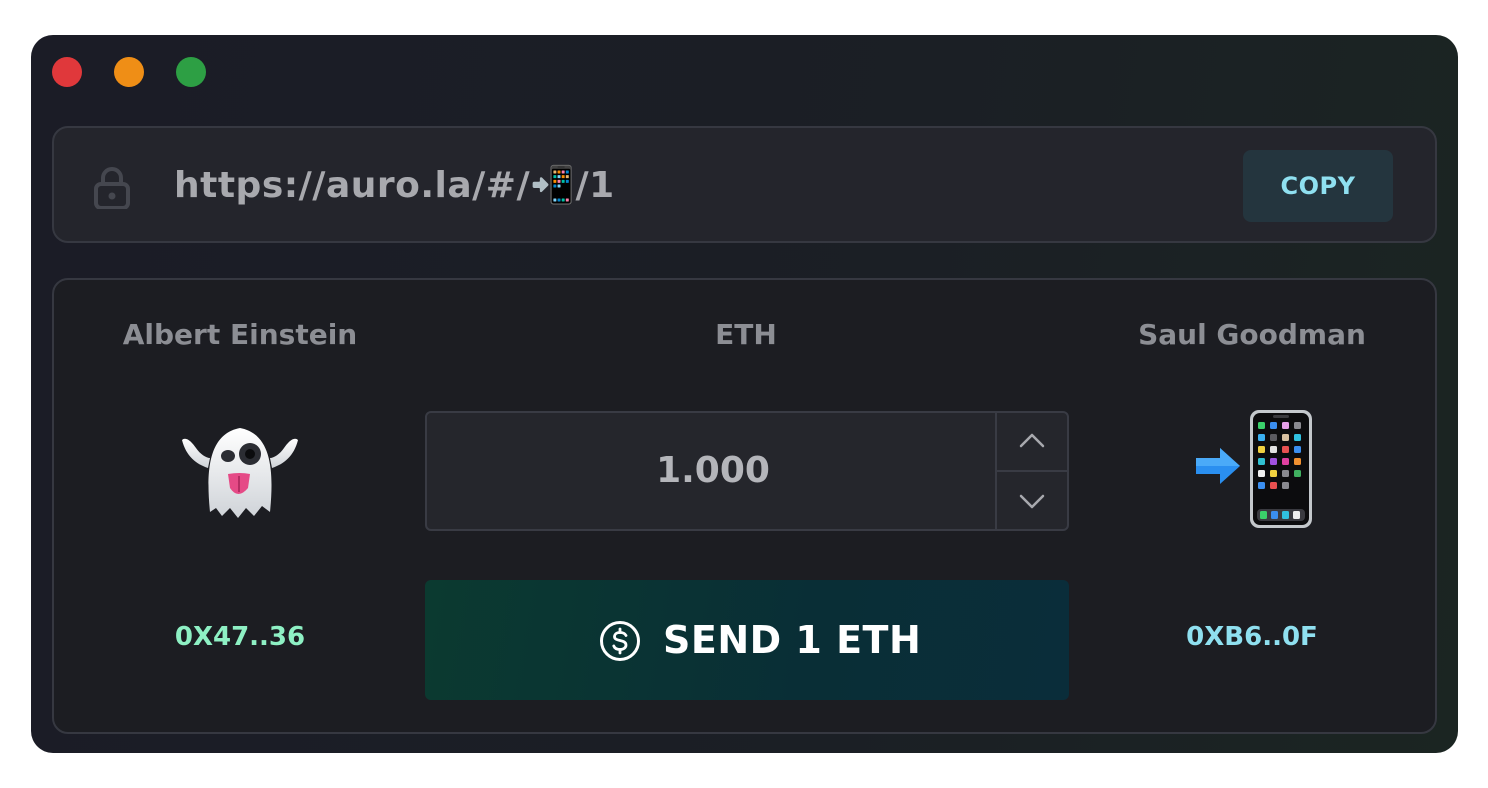 This screenshot has height=788, width=1488. I want to click on ghost-icon, so click(240, 473).